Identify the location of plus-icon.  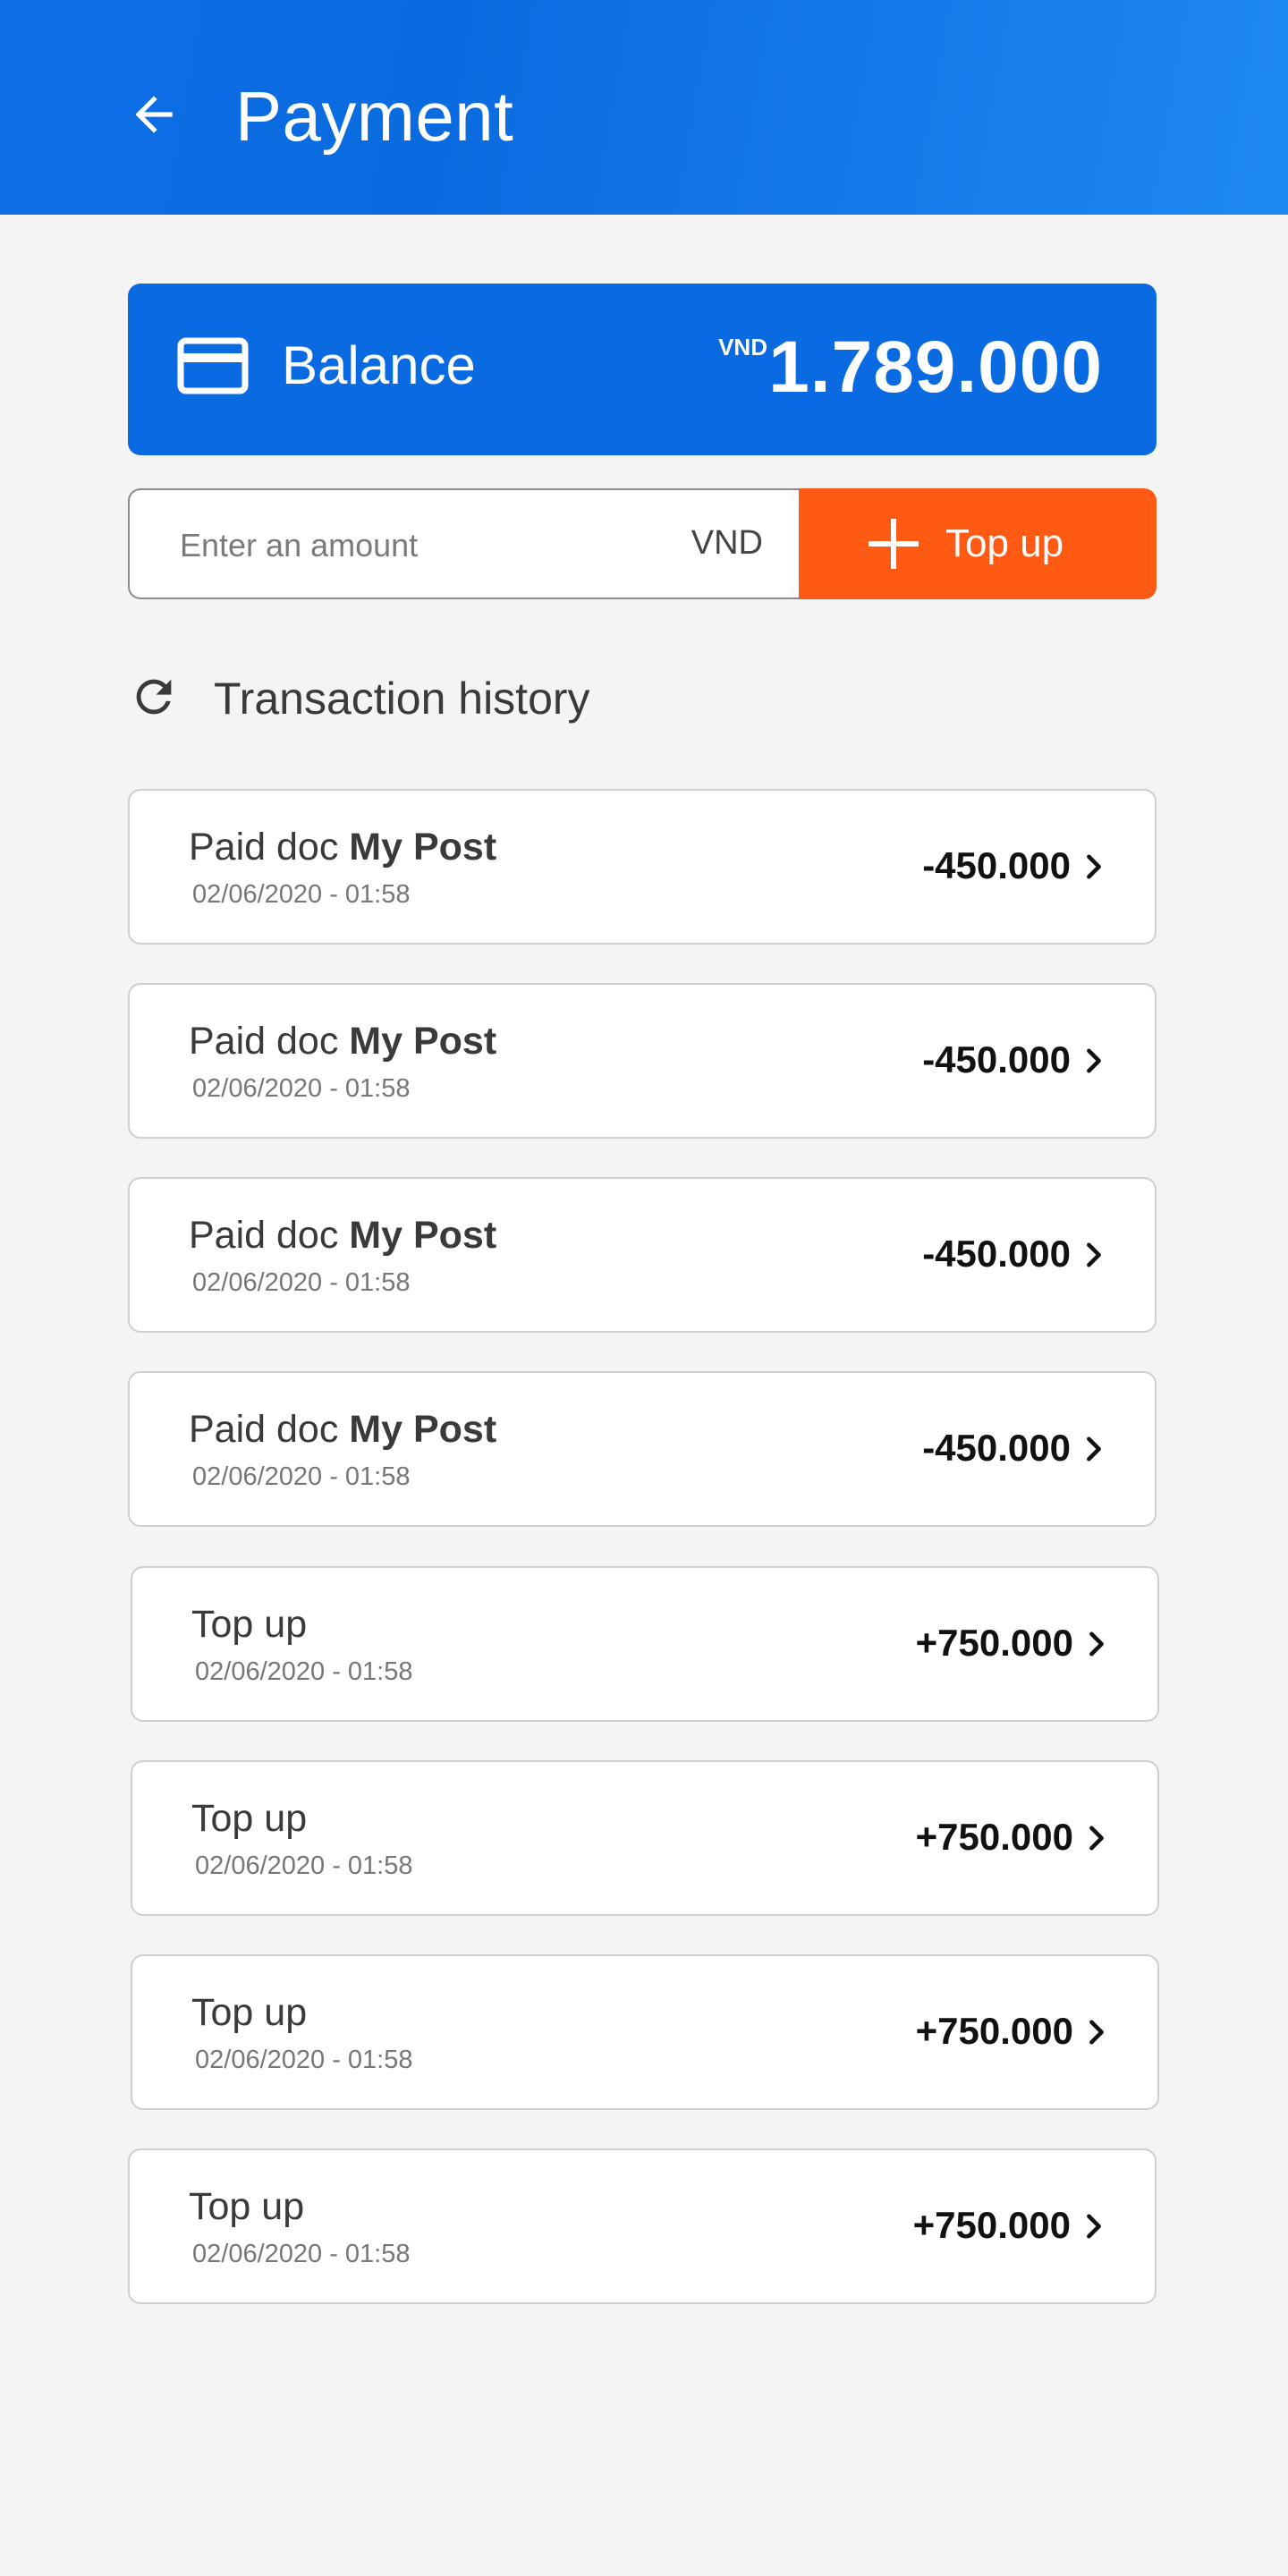
(894, 544).